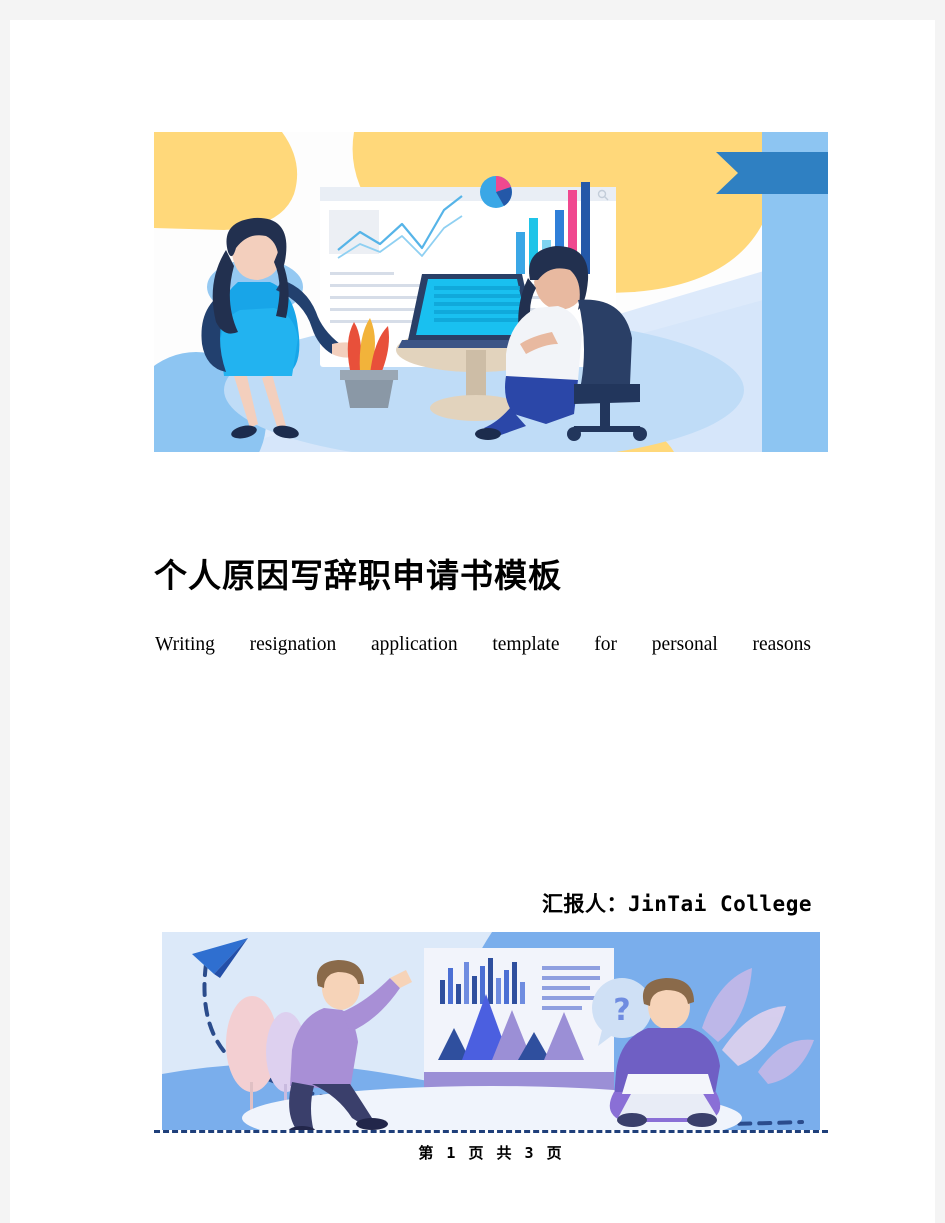 Image resolution: width=945 pixels, height=1223 pixels. Describe the element at coordinates (496, 192) in the screenshot. I see `dashboard-pie-chart` at that location.